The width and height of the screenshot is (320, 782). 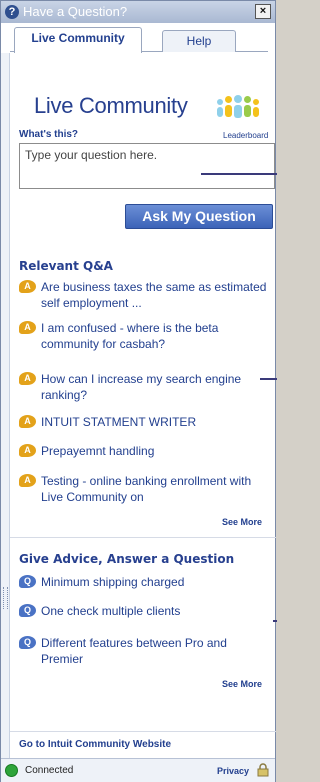 What do you see at coordinates (242, 684) in the screenshot?
I see `see-more-advice-link: See More` at bounding box center [242, 684].